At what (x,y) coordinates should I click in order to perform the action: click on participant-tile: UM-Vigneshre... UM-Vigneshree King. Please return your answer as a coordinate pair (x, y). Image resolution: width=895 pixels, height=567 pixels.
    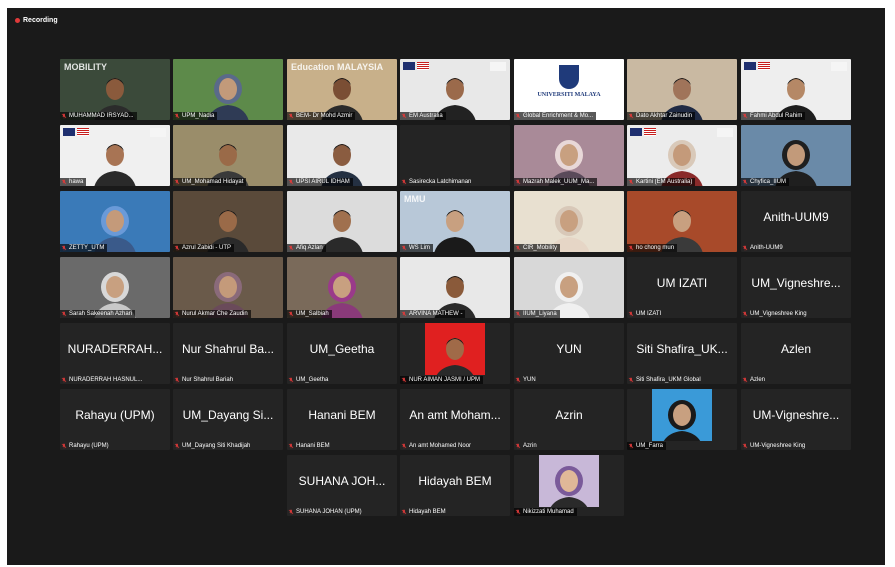
    Looking at the image, I should click on (796, 419).